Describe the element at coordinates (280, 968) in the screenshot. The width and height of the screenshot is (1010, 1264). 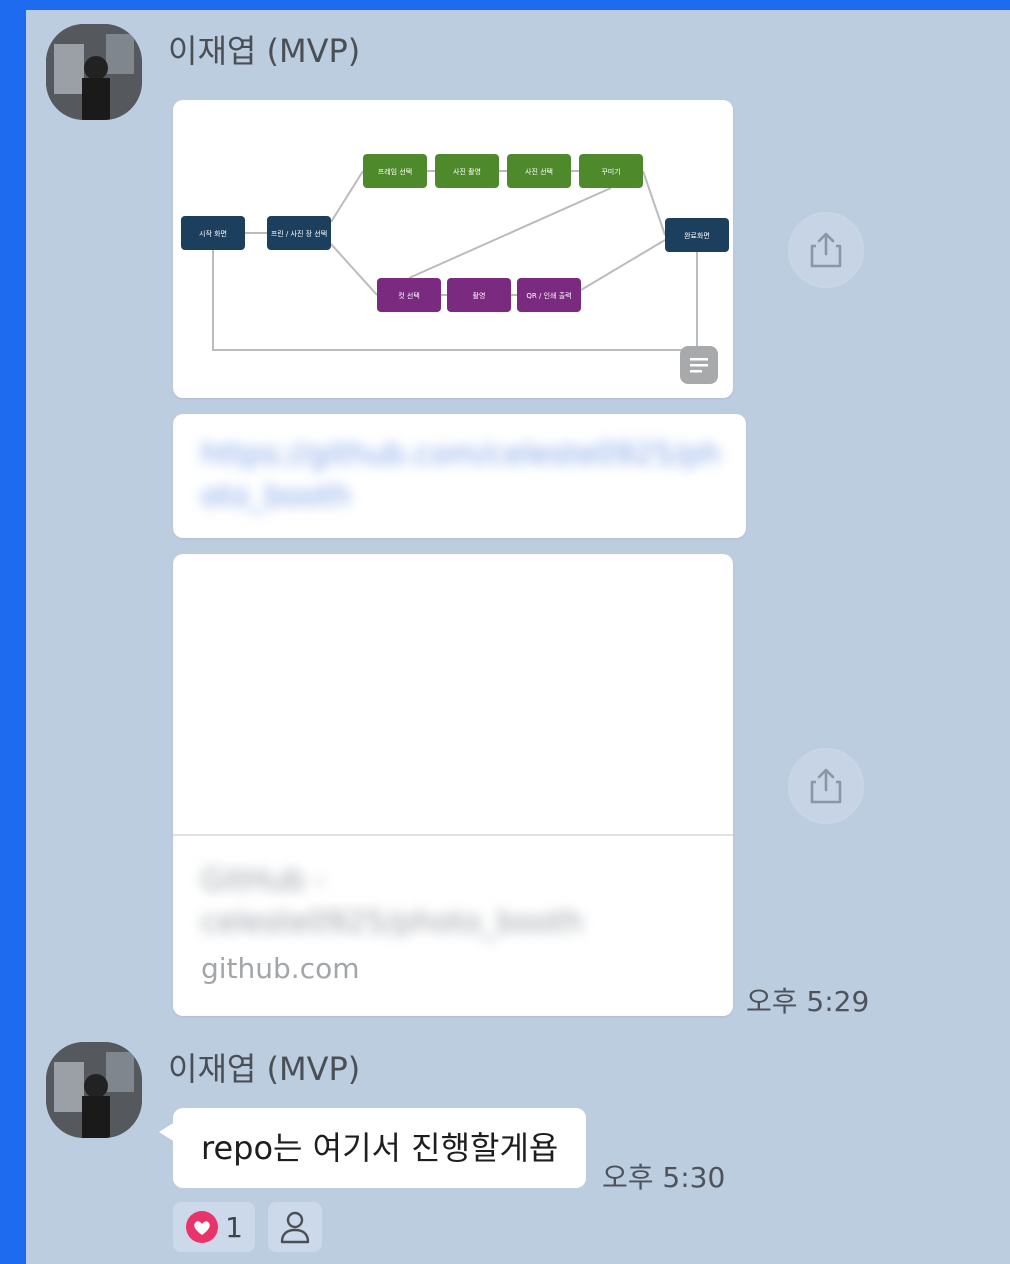
I see `preview-domain: github.com` at that location.